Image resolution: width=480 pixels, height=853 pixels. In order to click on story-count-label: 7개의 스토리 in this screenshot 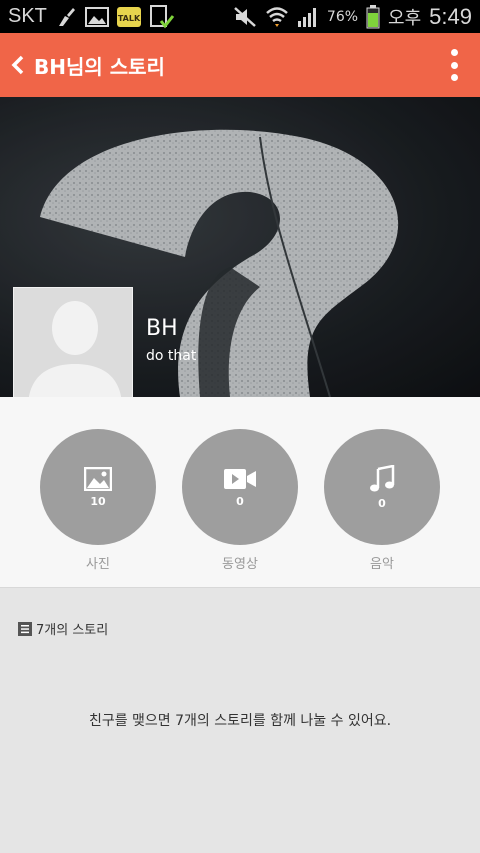, I will do `click(72, 630)`.